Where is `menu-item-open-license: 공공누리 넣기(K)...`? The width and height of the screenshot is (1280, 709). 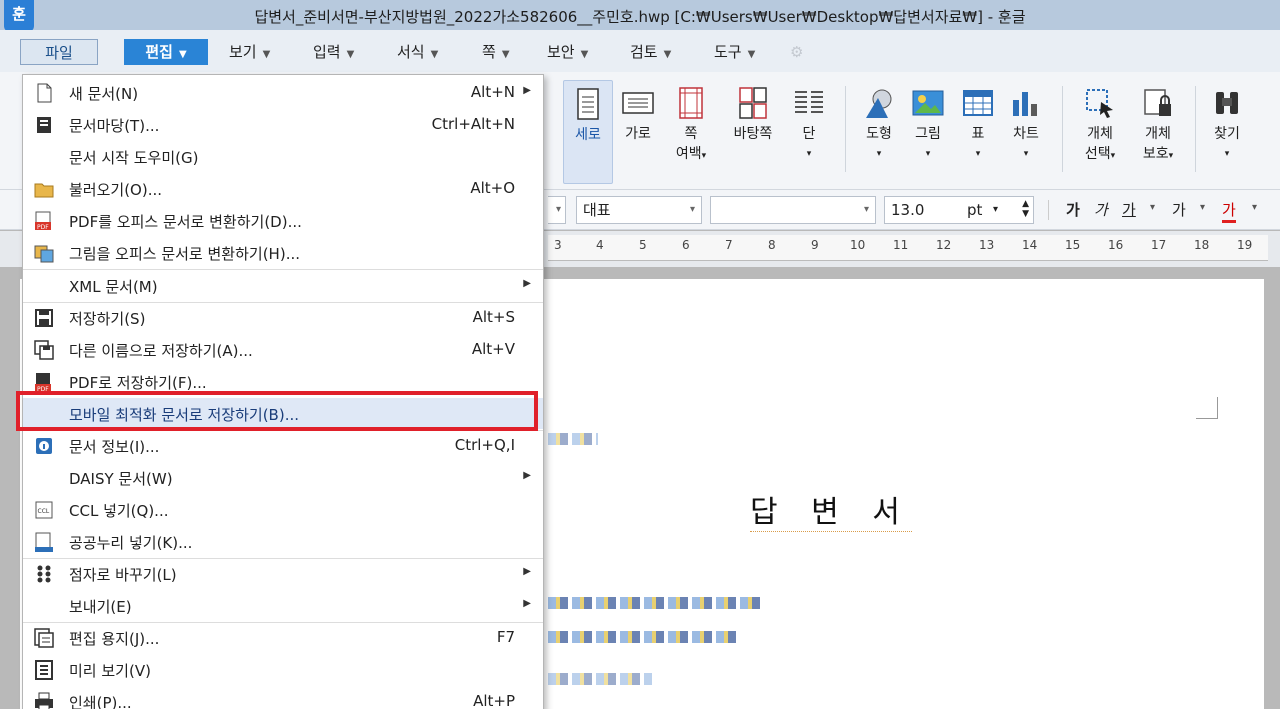 menu-item-open-license: 공공누리 넣기(K)... is located at coordinates (283, 541).